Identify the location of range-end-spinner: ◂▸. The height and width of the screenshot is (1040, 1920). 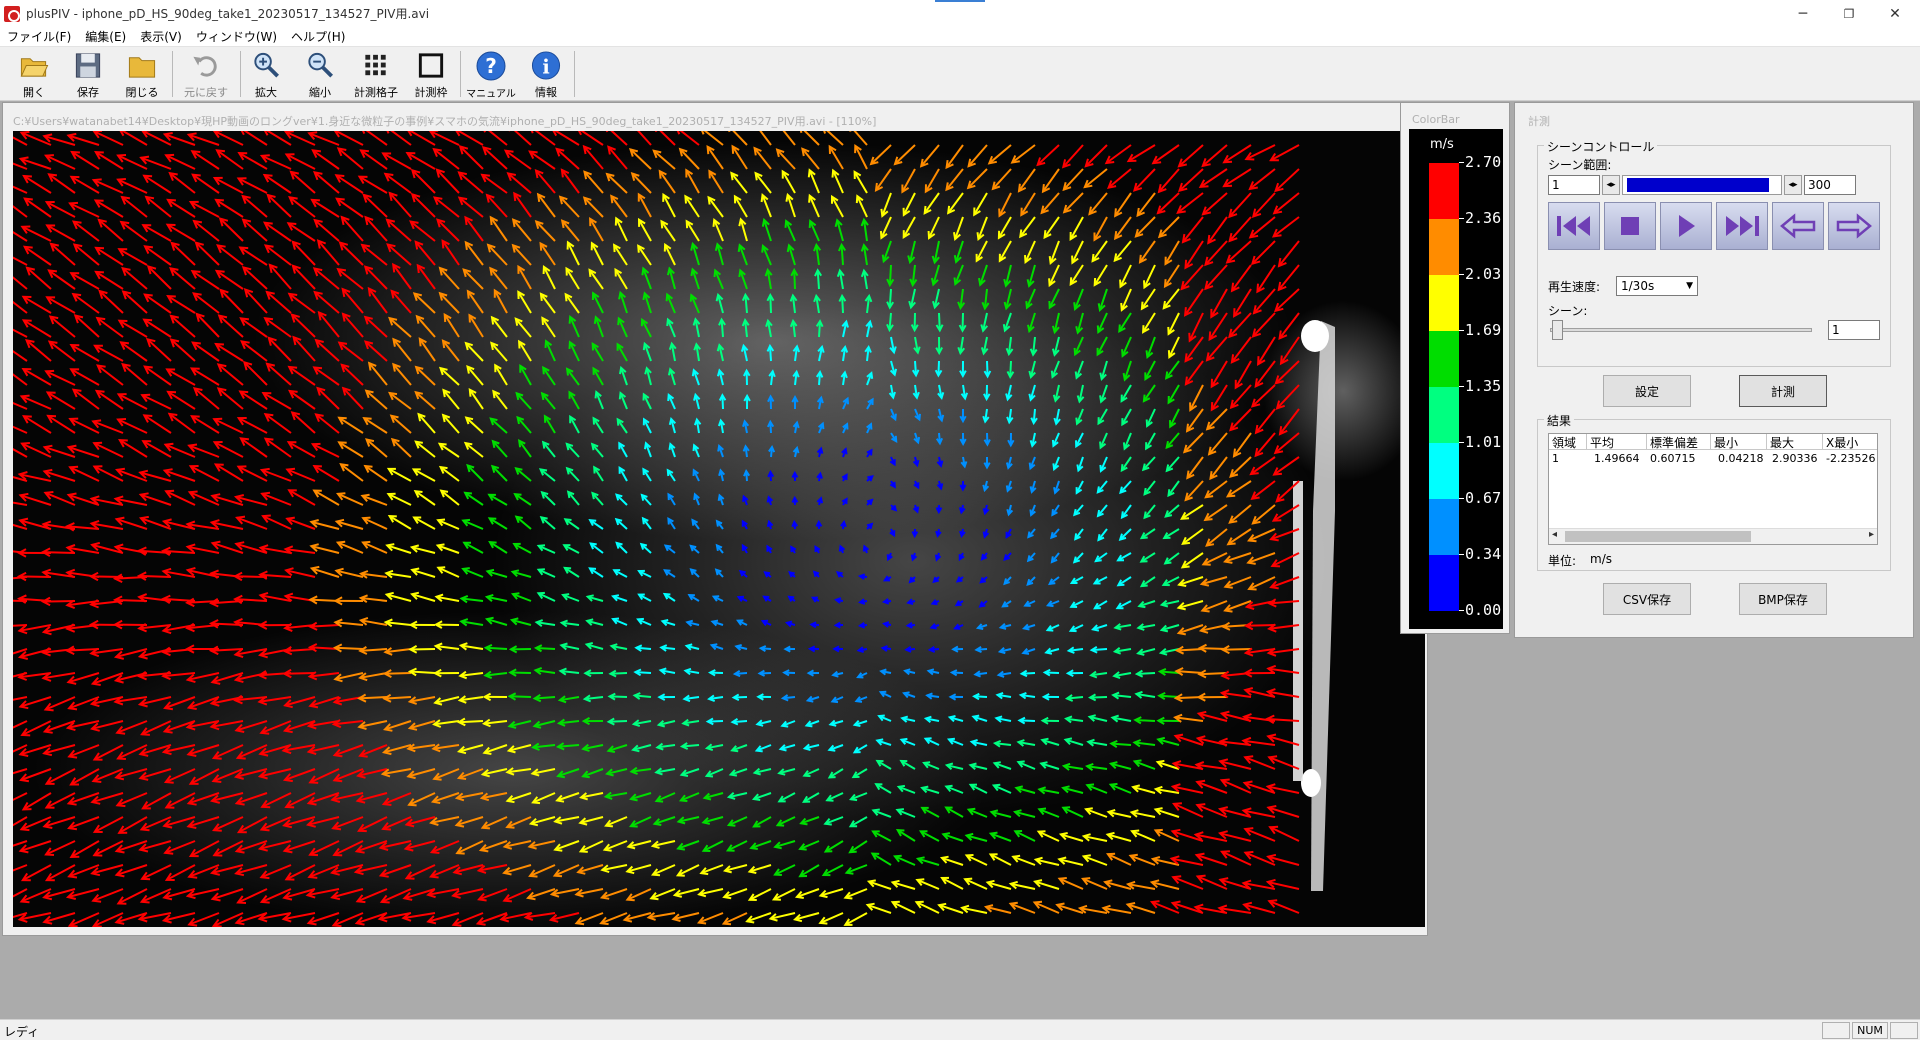
(1793, 185).